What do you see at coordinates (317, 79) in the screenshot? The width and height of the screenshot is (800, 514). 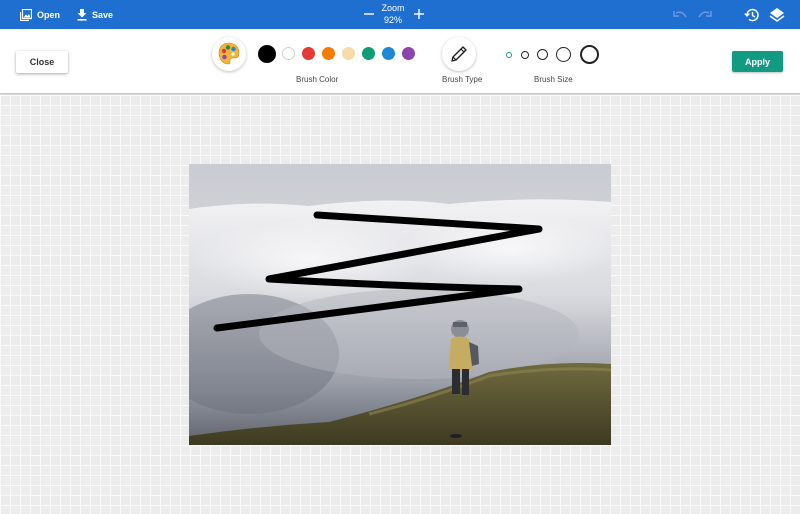 I see `brush-color-label: Brush Color` at bounding box center [317, 79].